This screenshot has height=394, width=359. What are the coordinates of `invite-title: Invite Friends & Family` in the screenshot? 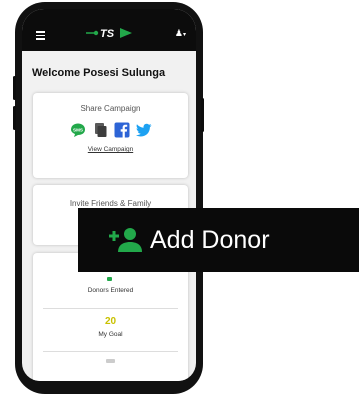 It's located at (110, 203).